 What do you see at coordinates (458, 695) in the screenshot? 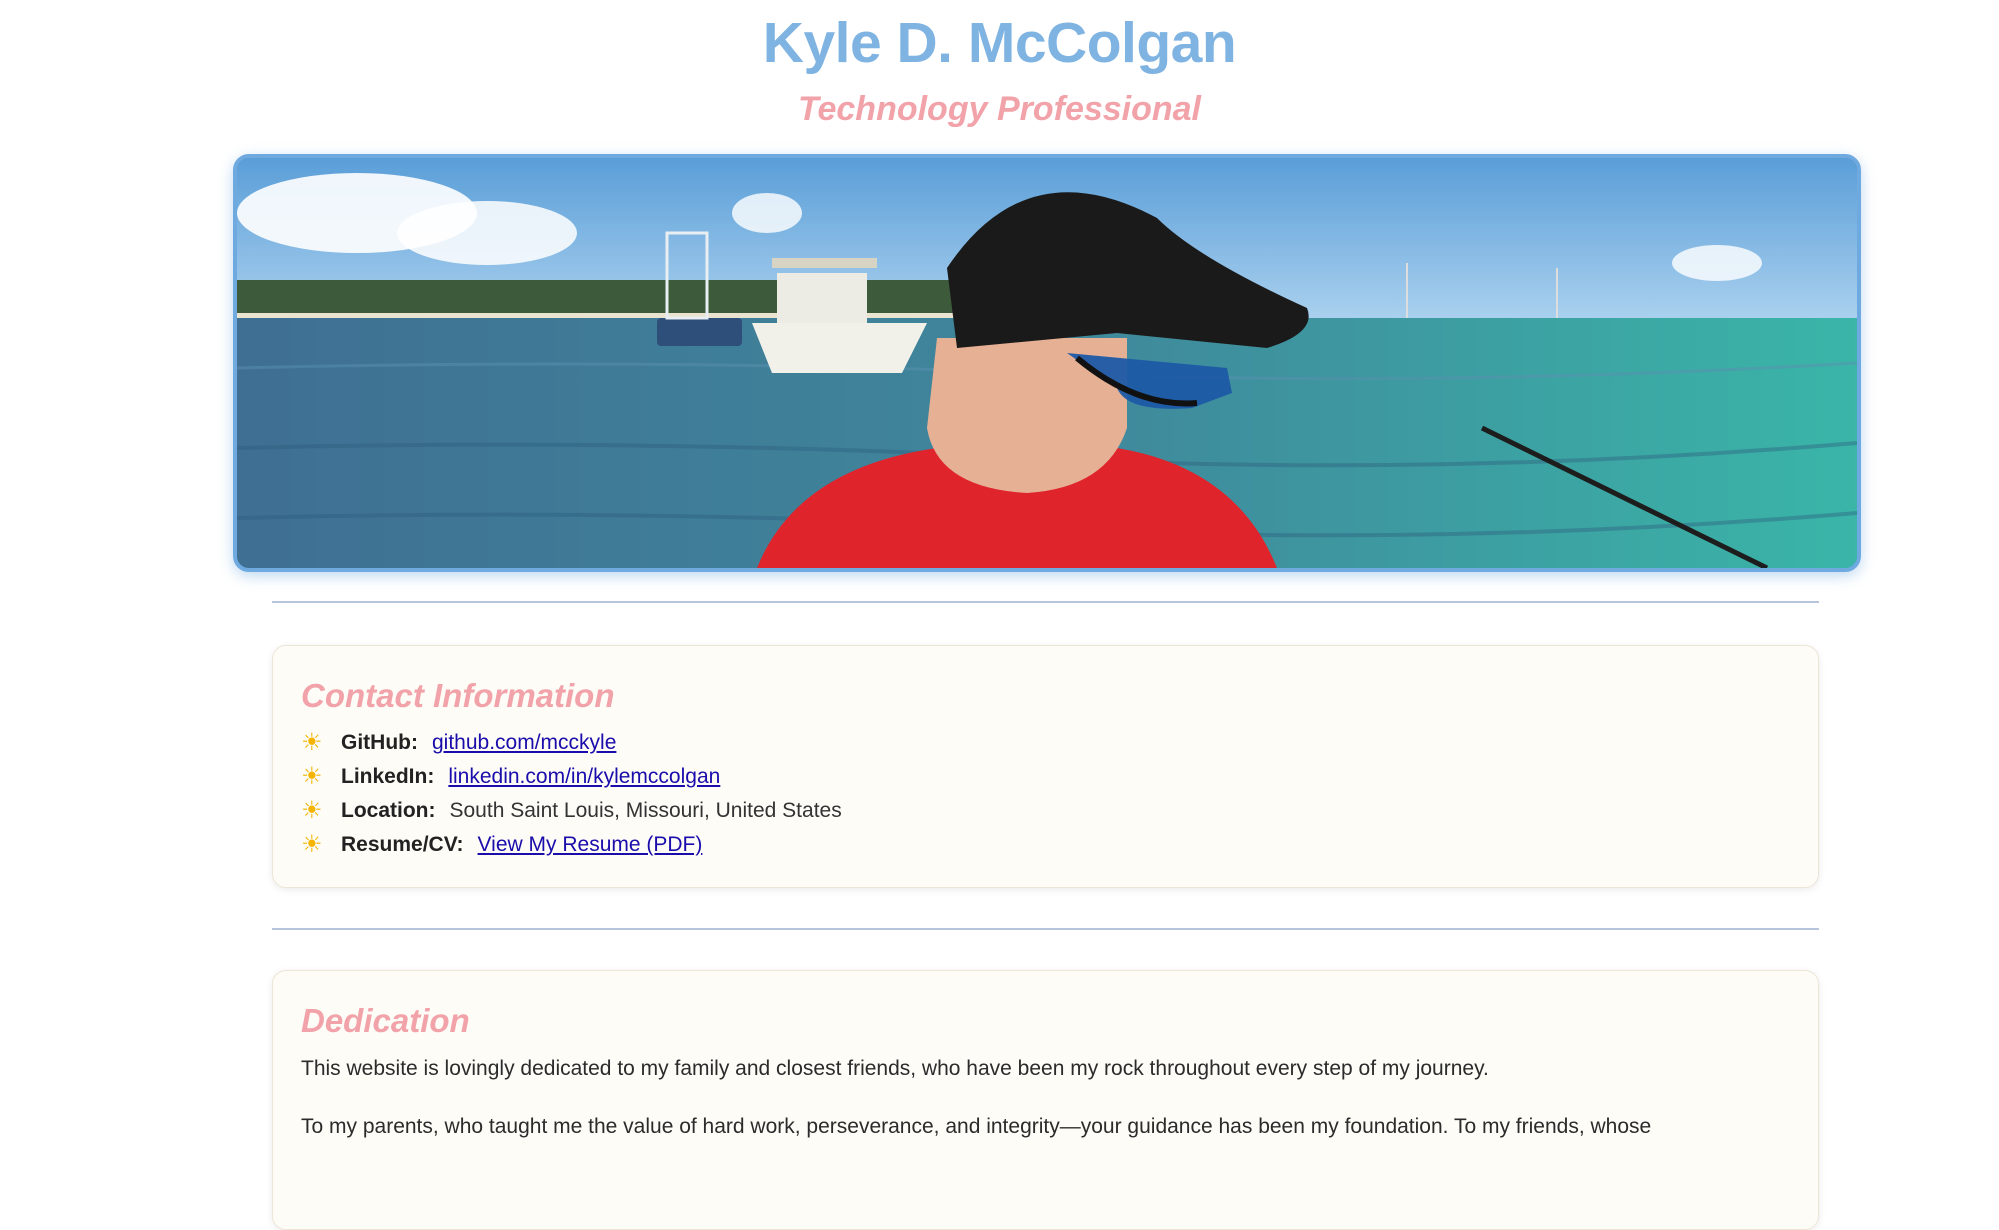
I see `contact-heading: Contact Information` at bounding box center [458, 695].